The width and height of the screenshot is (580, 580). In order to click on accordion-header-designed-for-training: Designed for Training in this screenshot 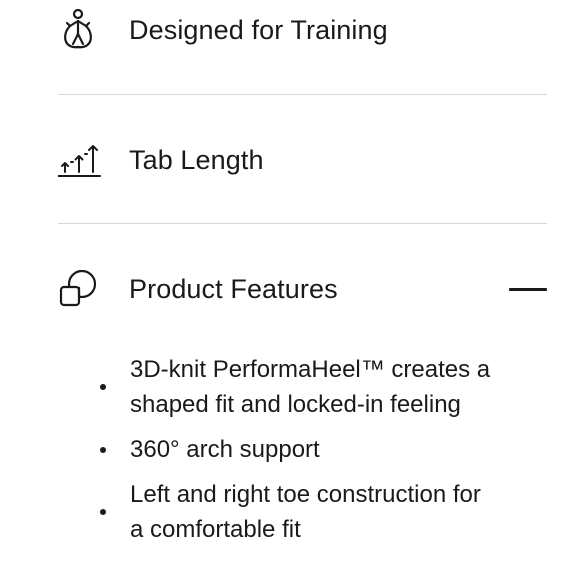, I will do `click(302, 30)`.